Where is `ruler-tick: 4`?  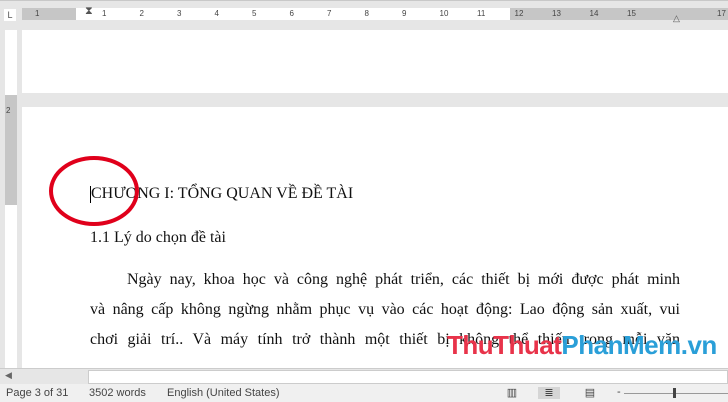
ruler-tick: 4 is located at coordinates (216, 13).